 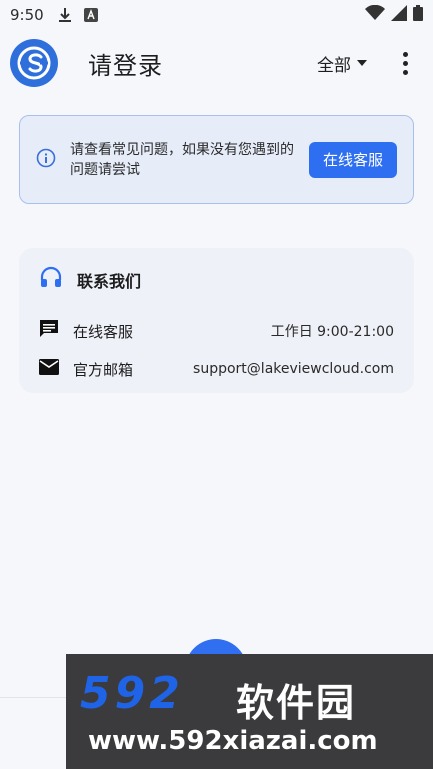 What do you see at coordinates (352, 159) in the screenshot?
I see `online-service-button: 在线客服` at bounding box center [352, 159].